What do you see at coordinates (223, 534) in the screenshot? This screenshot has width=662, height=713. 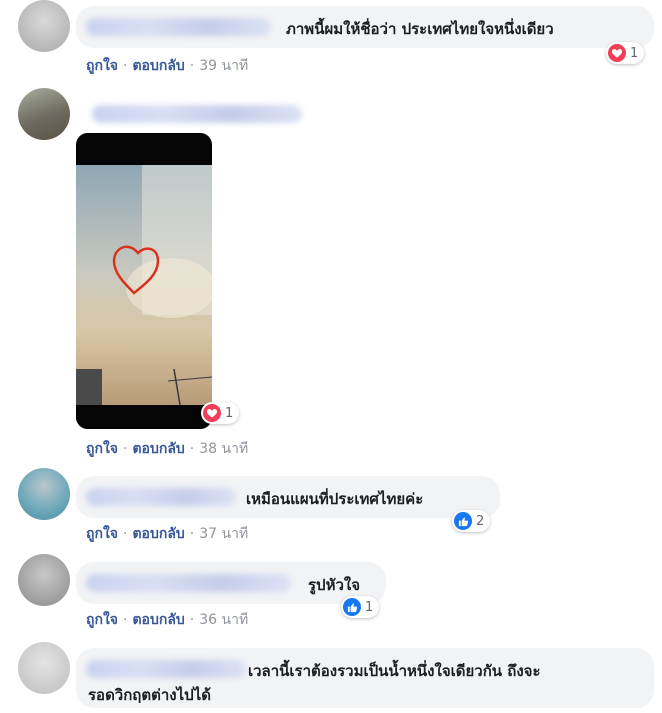 I see `timestamp: 37 นาที` at bounding box center [223, 534].